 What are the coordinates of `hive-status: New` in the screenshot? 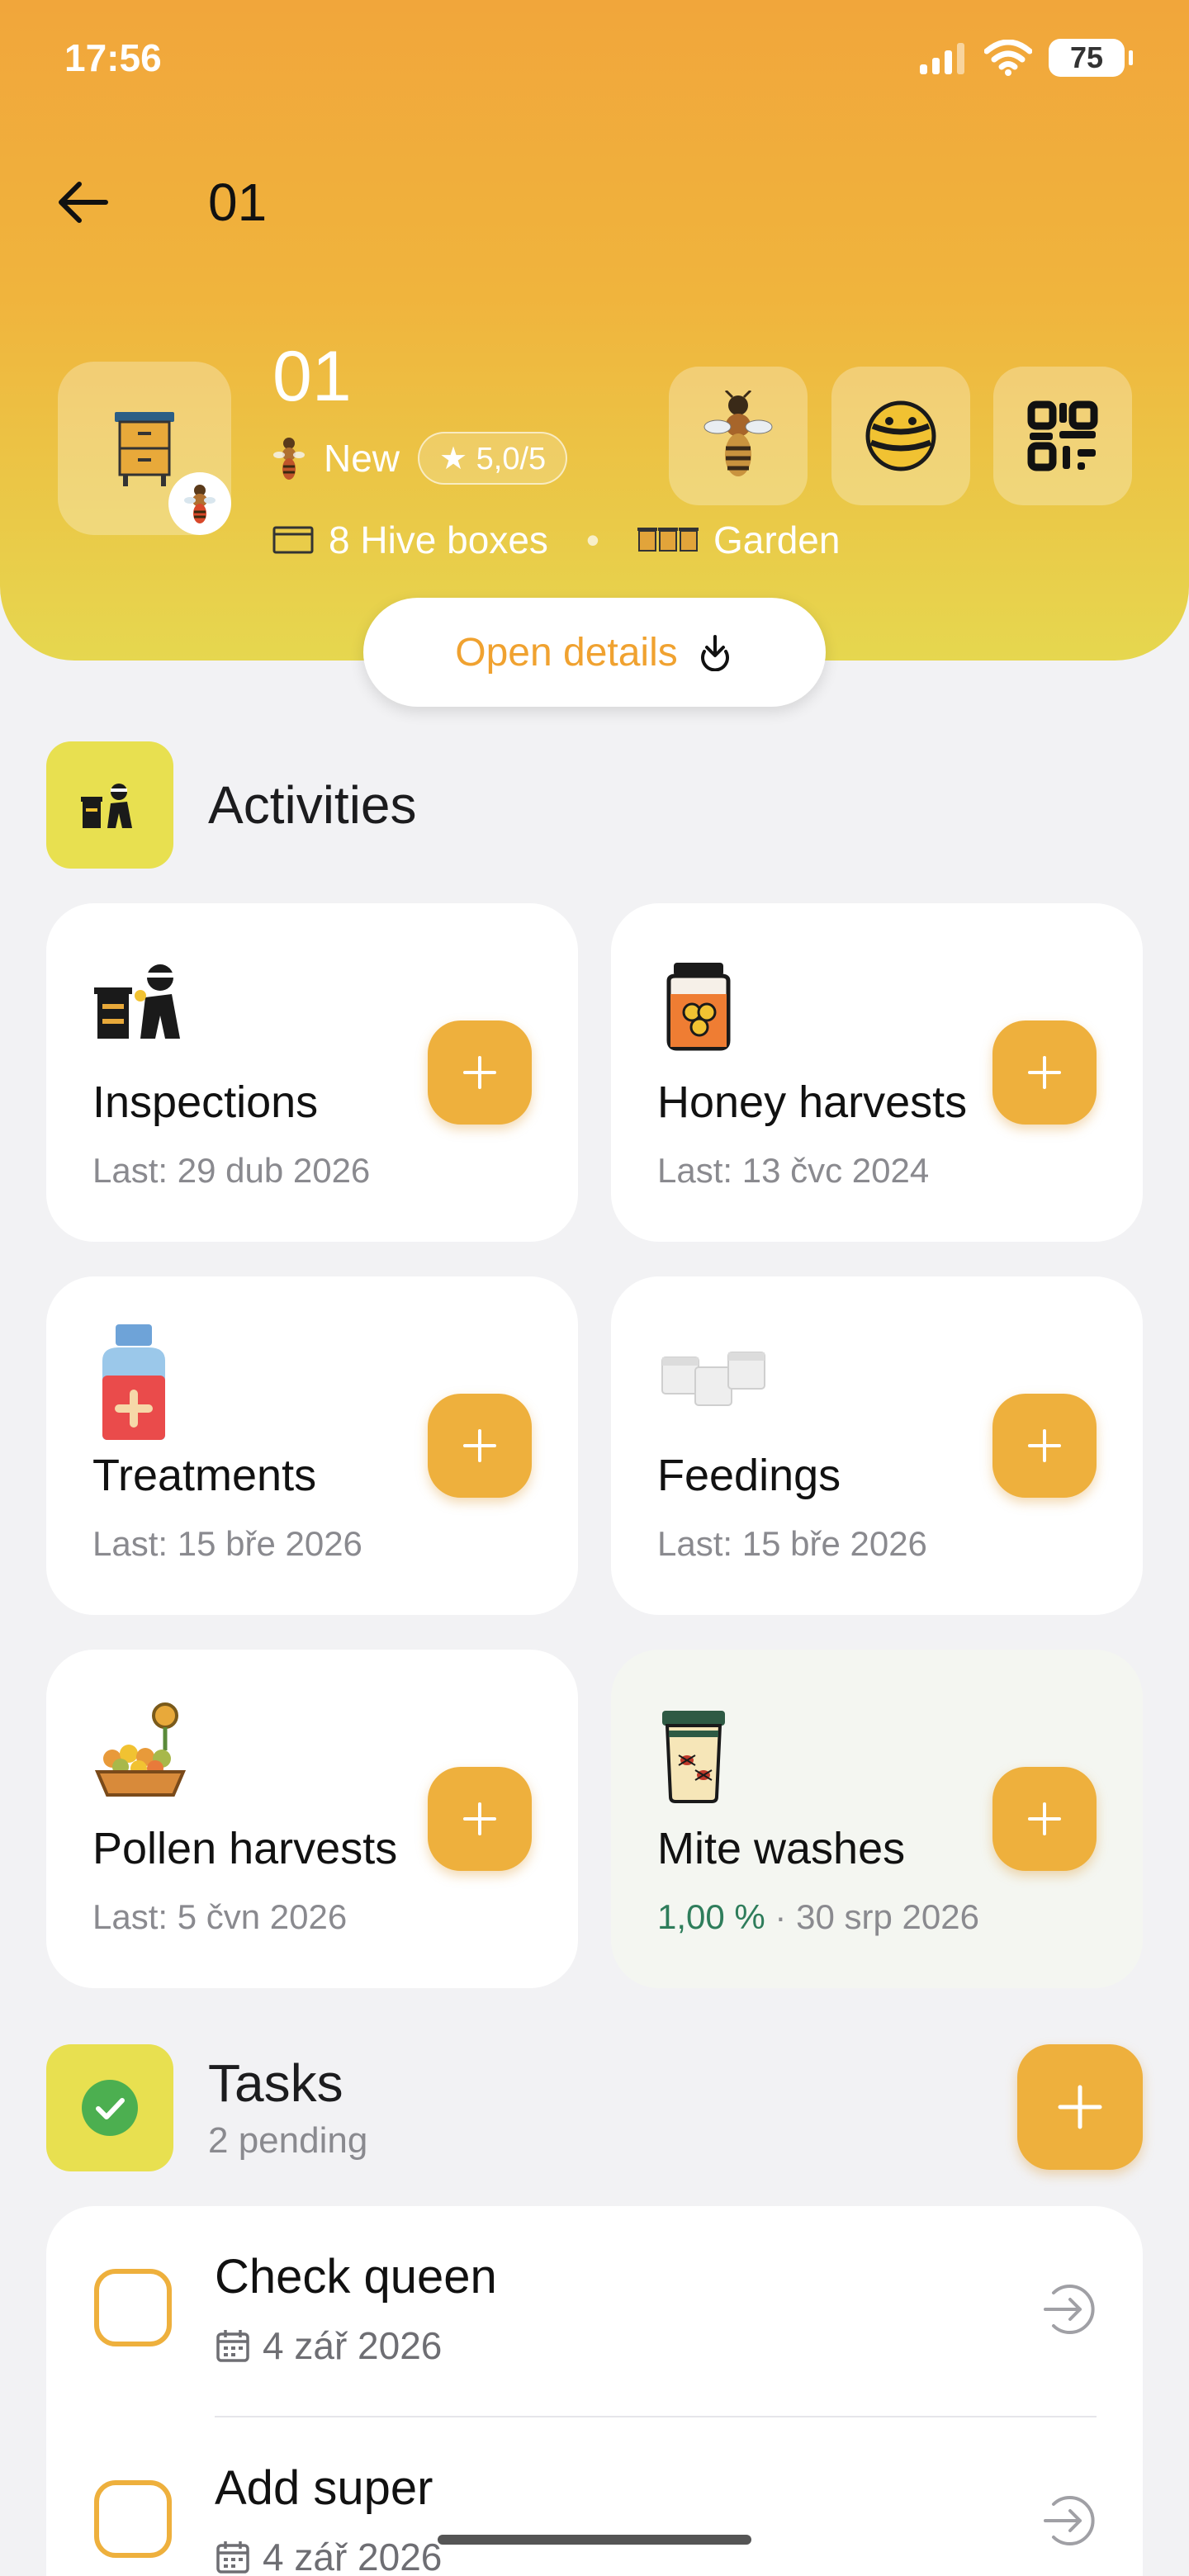 It's located at (362, 458).